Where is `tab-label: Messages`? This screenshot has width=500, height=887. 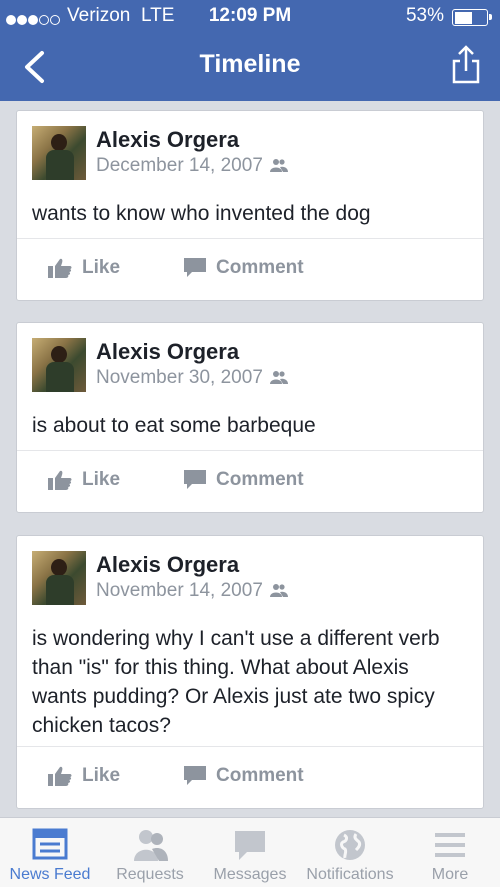
tab-label: Messages is located at coordinates (250, 874).